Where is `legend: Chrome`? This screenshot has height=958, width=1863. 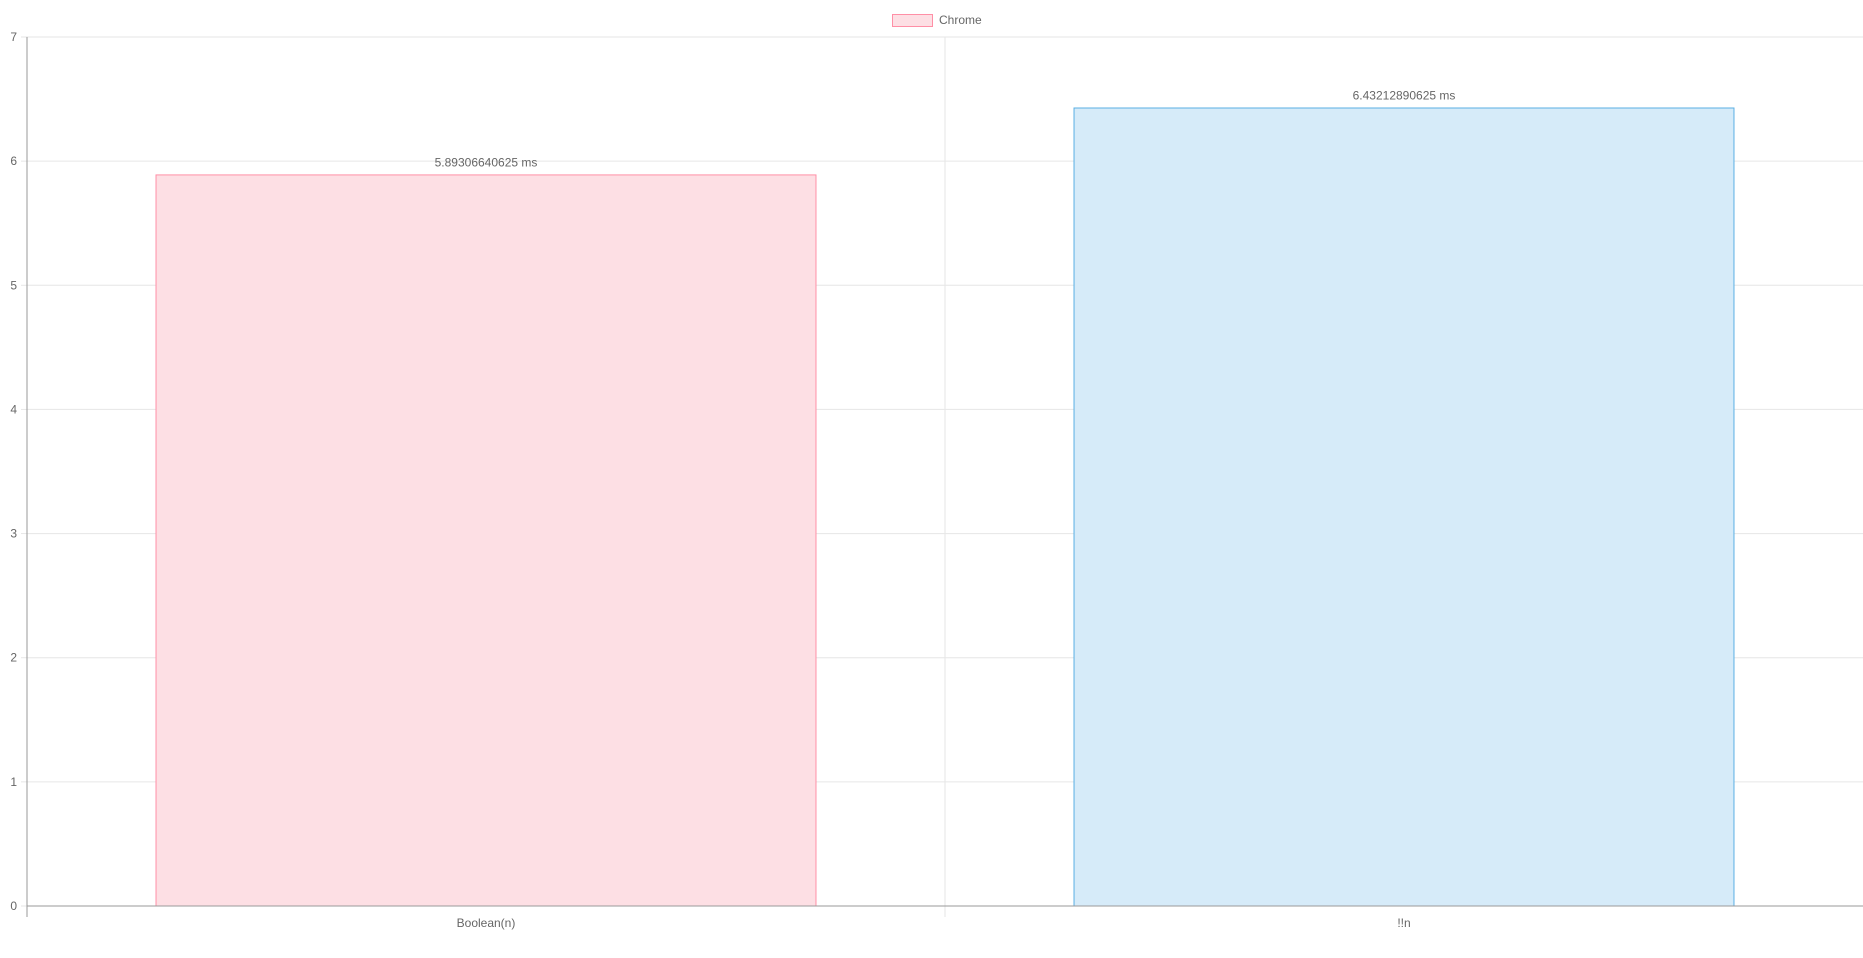
legend: Chrome is located at coordinates (937, 20).